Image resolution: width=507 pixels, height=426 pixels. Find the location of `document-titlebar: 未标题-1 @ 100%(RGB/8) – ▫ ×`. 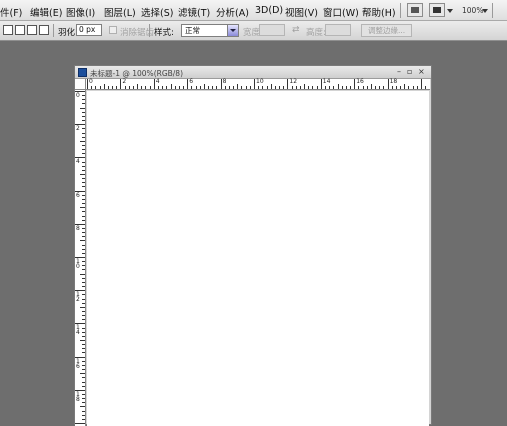

document-titlebar: 未标题-1 @ 100%(RGB/8) – ▫ × is located at coordinates (253, 72).